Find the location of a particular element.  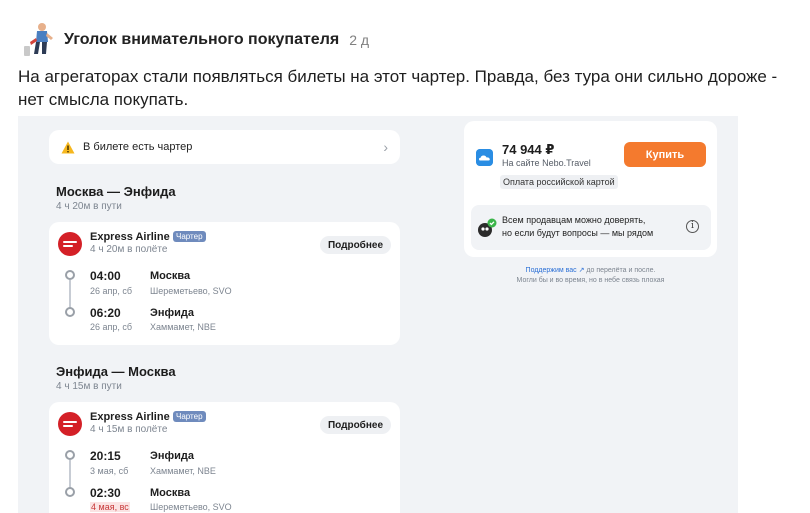

support-agent-icon is located at coordinates (487, 227).